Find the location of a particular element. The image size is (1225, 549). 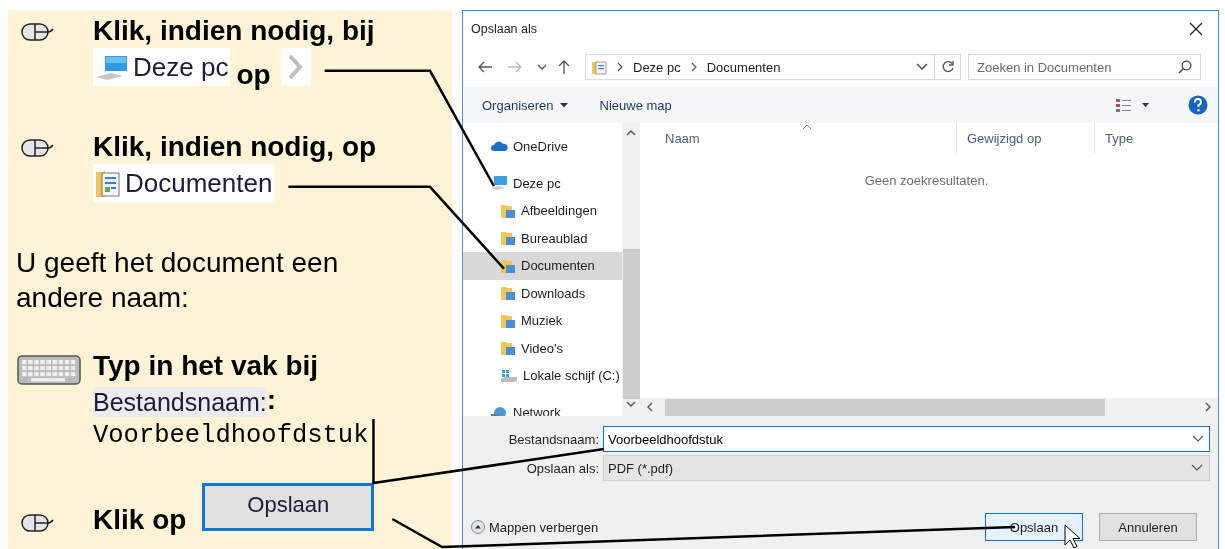

field-label: Opslaan als: is located at coordinates (562, 468).